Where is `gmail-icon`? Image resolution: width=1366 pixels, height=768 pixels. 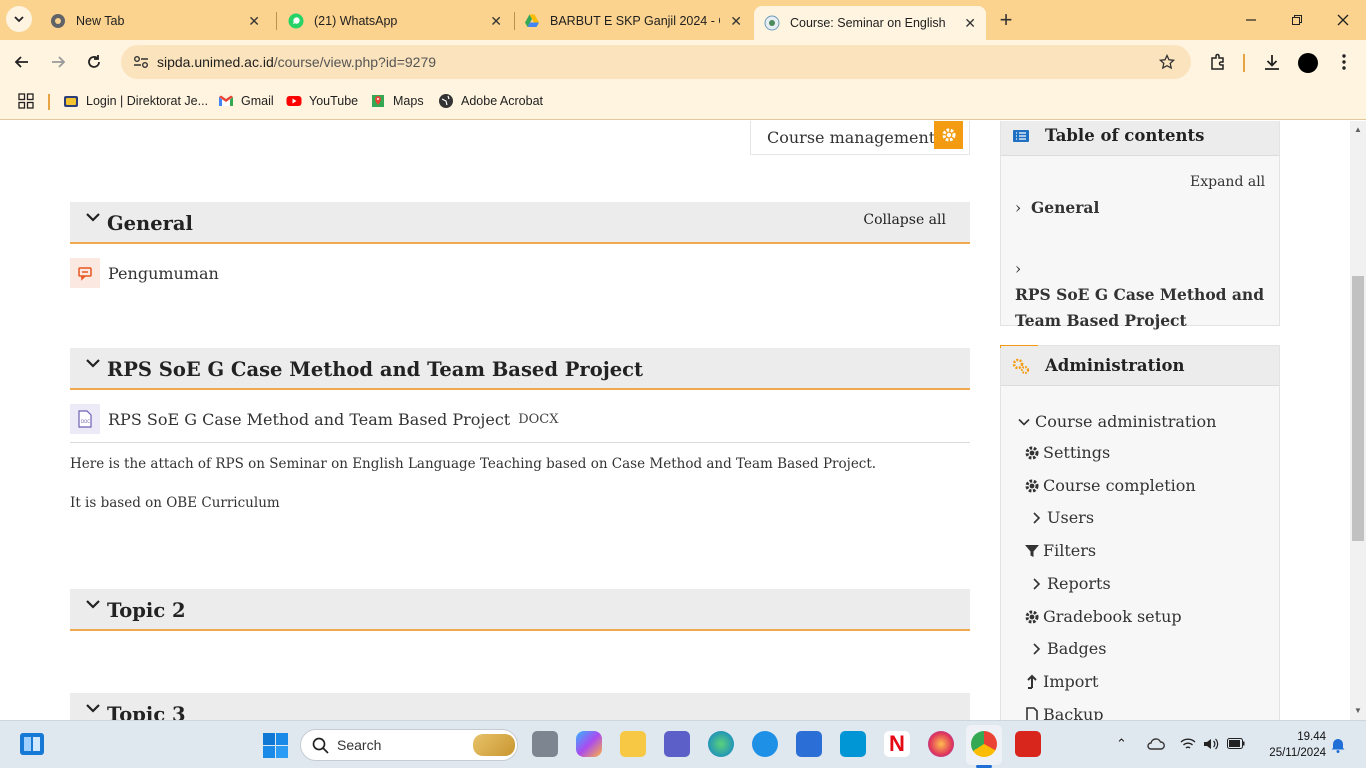
gmail-icon is located at coordinates (226, 100).